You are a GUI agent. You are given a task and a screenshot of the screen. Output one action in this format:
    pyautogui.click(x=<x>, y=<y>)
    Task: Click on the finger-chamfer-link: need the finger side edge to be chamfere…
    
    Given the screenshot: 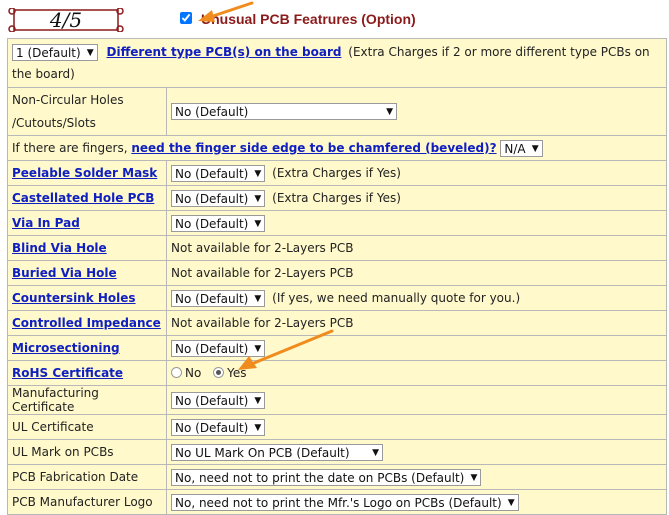 What is the action you would take?
    pyautogui.click(x=313, y=148)
    